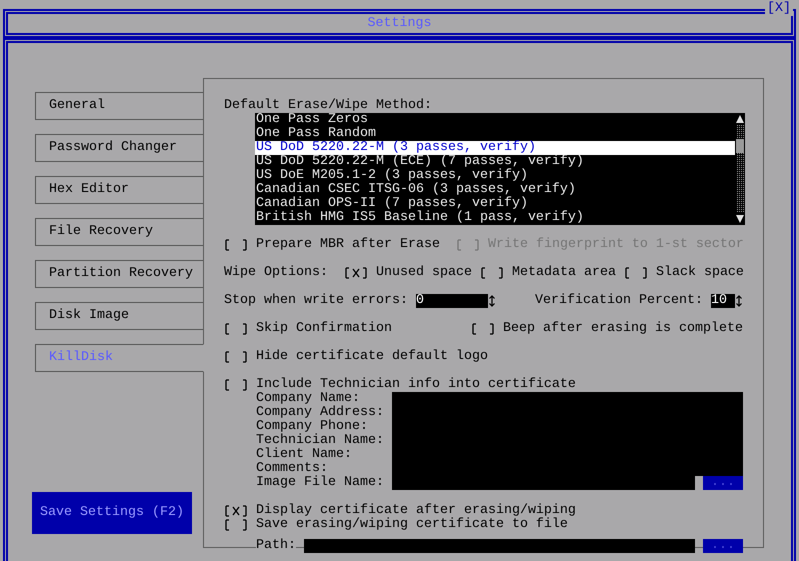 The height and width of the screenshot is (561, 799). What do you see at coordinates (500, 546) in the screenshot?
I see `path-field` at bounding box center [500, 546].